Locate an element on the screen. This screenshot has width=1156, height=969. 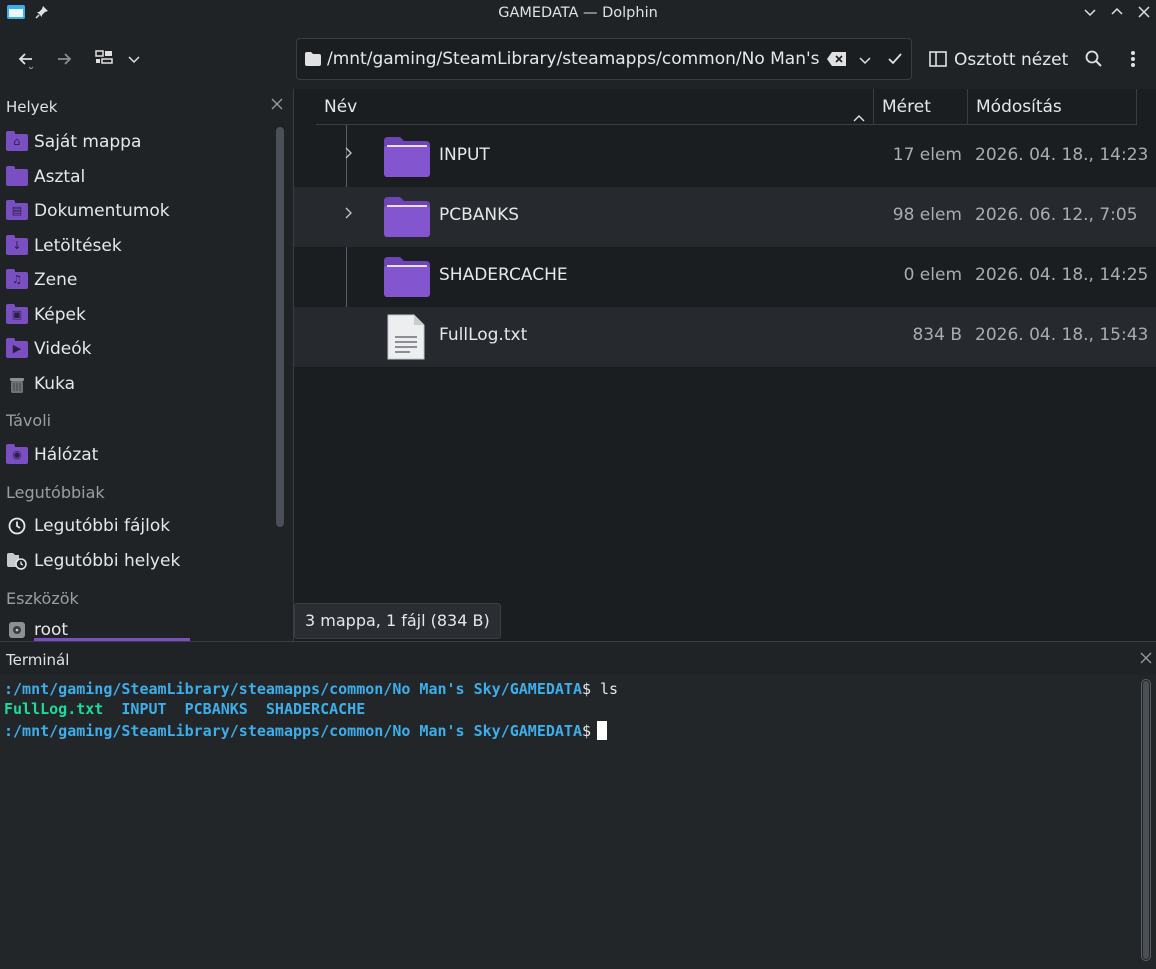
file-row-pcbanks: PCBANKS 98 elem 2026. 06. 12., 7:05 is located at coordinates (725, 217).